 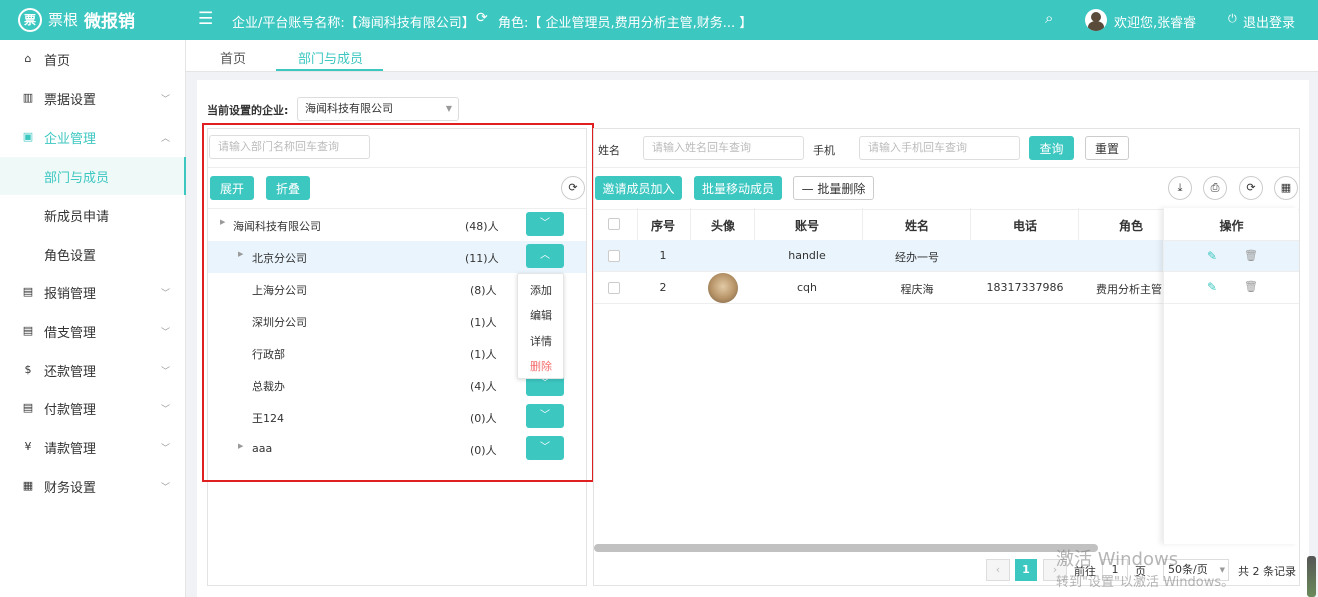 What do you see at coordinates (70, 372) in the screenshot?
I see `sidebar-item-label: 还款管理` at bounding box center [70, 372].